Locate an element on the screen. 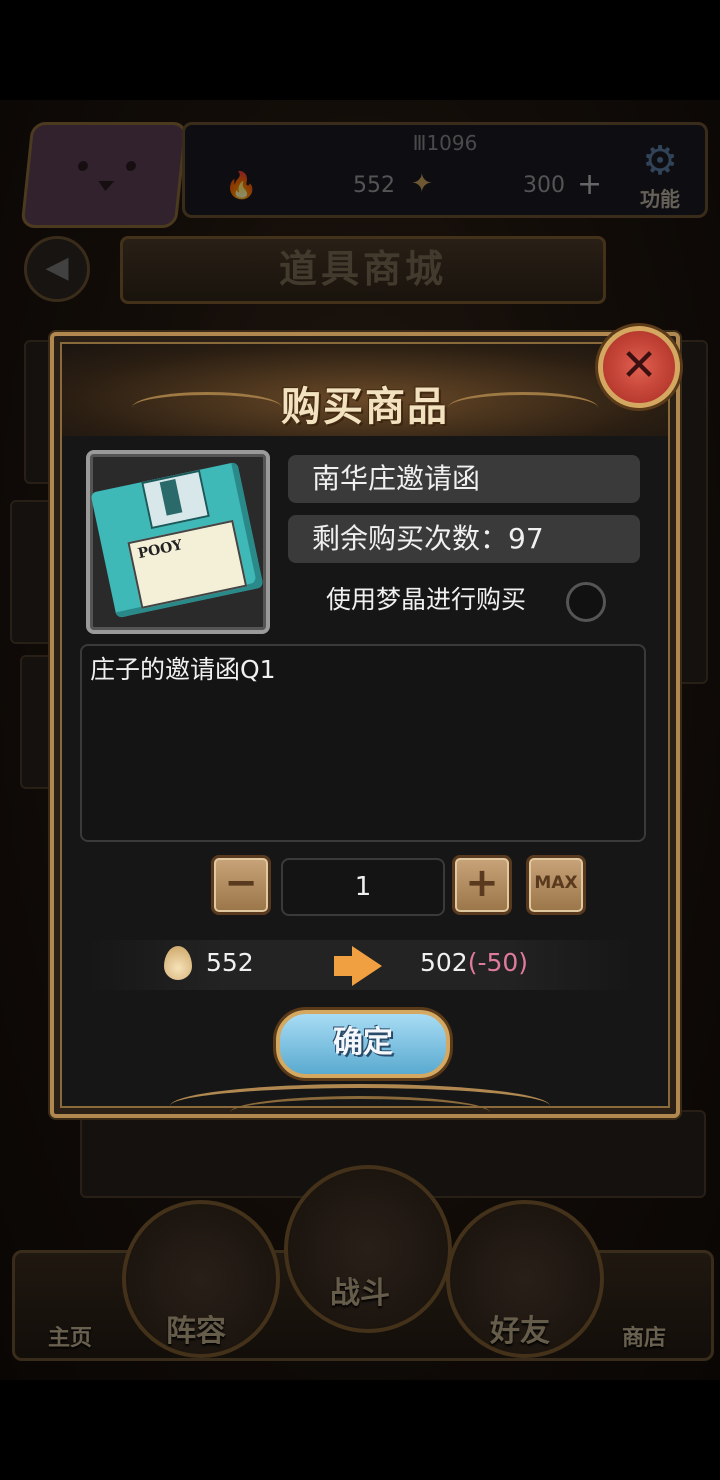  cost-row: 552 502(-50) is located at coordinates (361, 965).